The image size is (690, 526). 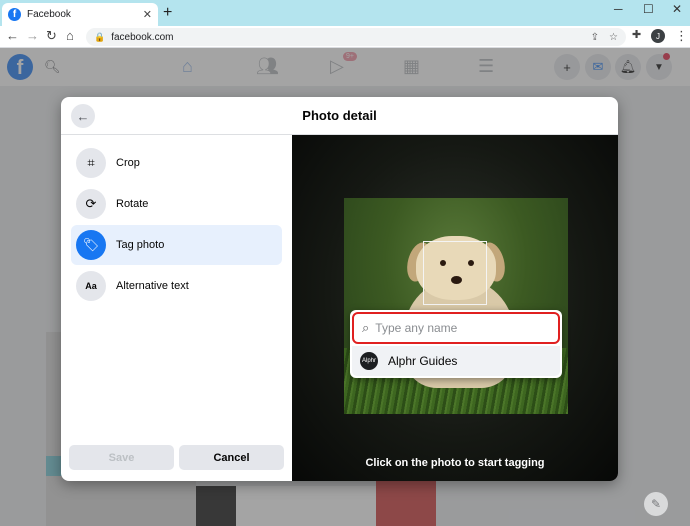 I want to click on search-icon: ⌕, so click(x=366, y=327).